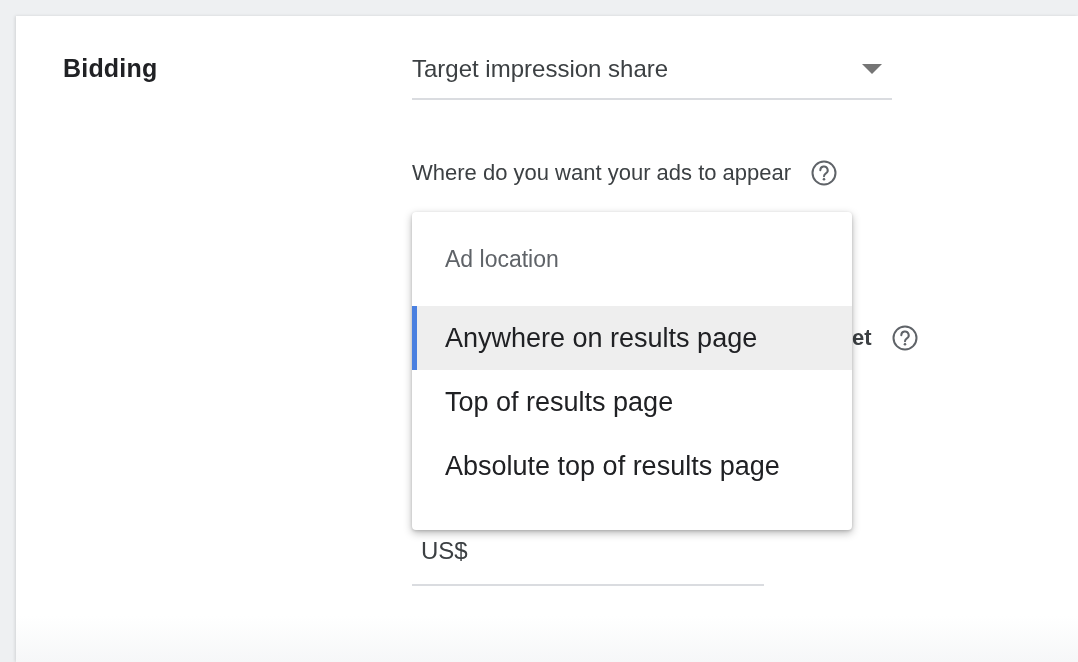 Image resolution: width=1078 pixels, height=662 pixels. I want to click on field-label: et, so click(862, 338).